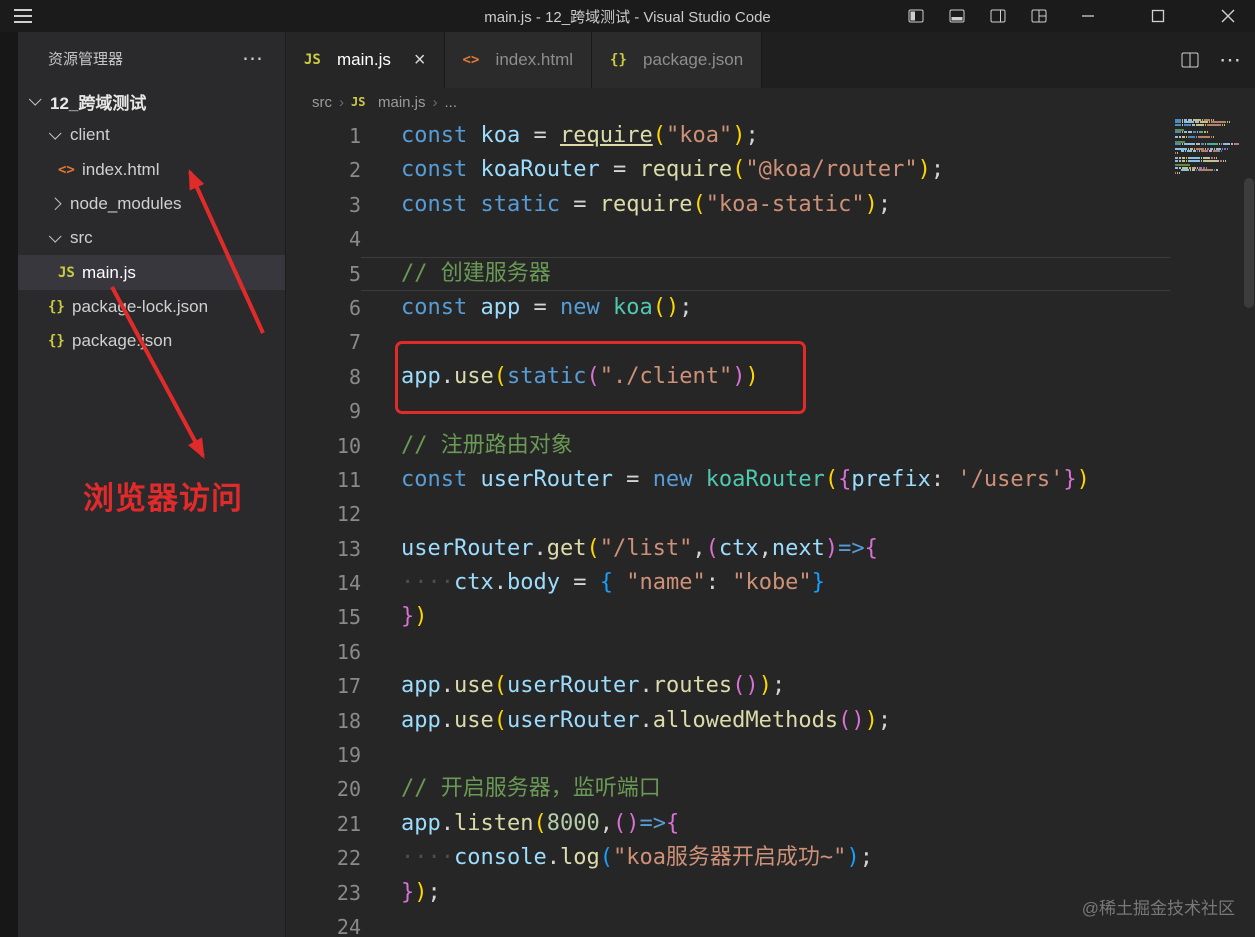  Describe the element at coordinates (354, 342) in the screenshot. I see `line-number: 7` at that location.